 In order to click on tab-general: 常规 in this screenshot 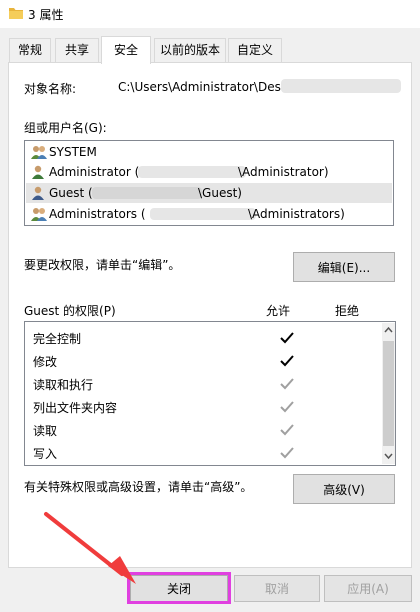, I will do `click(30, 50)`.